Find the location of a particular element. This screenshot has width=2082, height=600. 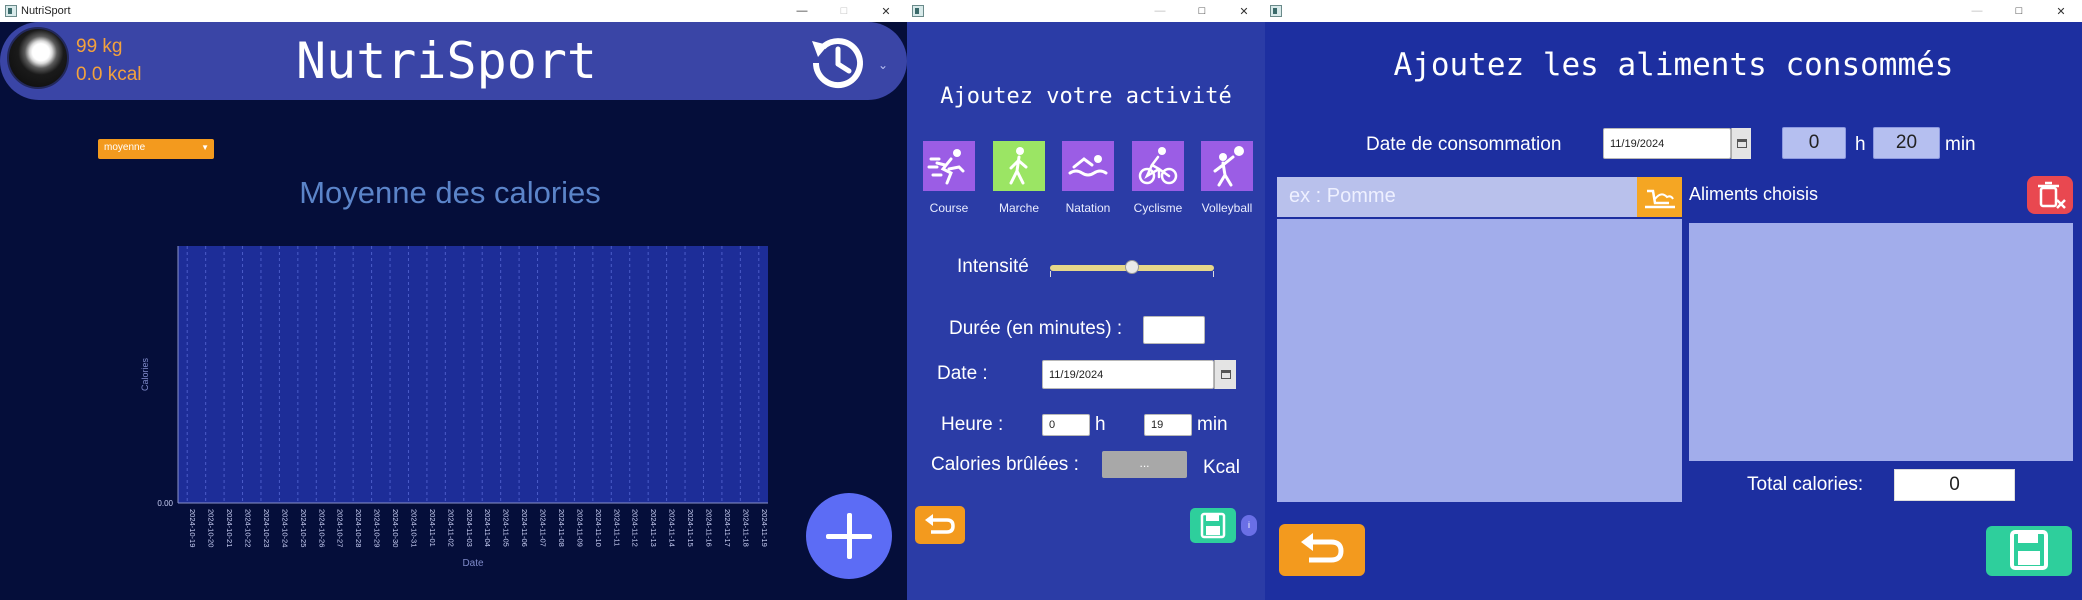

activity-cyclisme: Cyclisme is located at coordinates (1158, 178).